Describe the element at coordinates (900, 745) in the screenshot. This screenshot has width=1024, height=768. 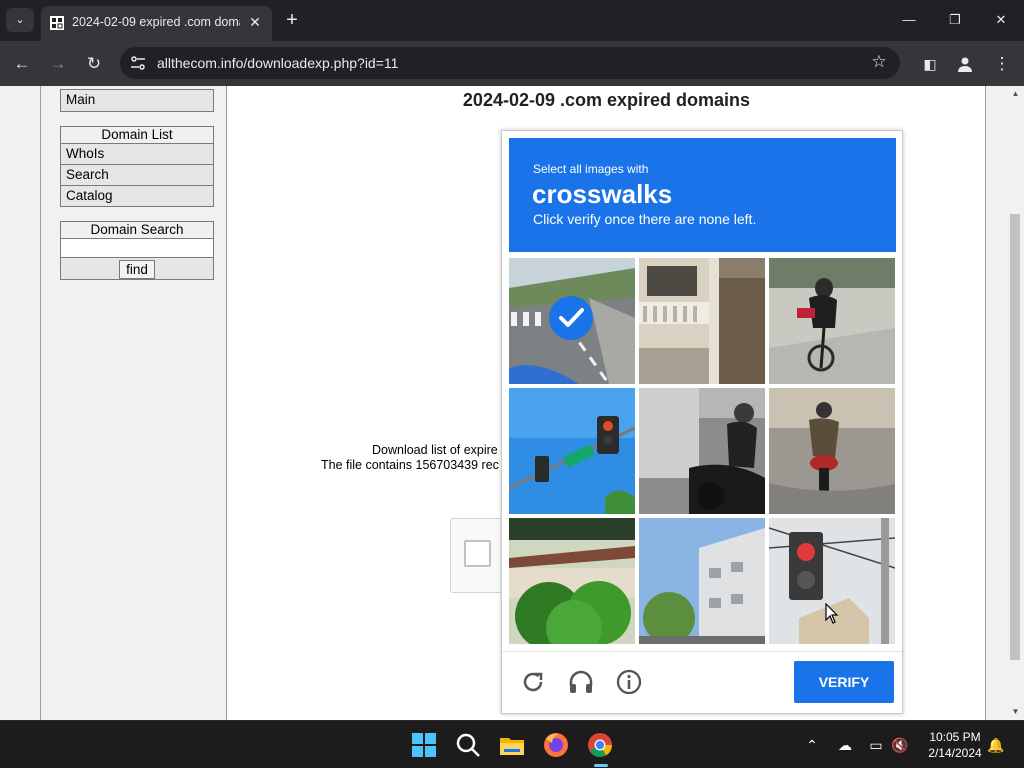
I see `volume-muted-icon: 🔇` at that location.